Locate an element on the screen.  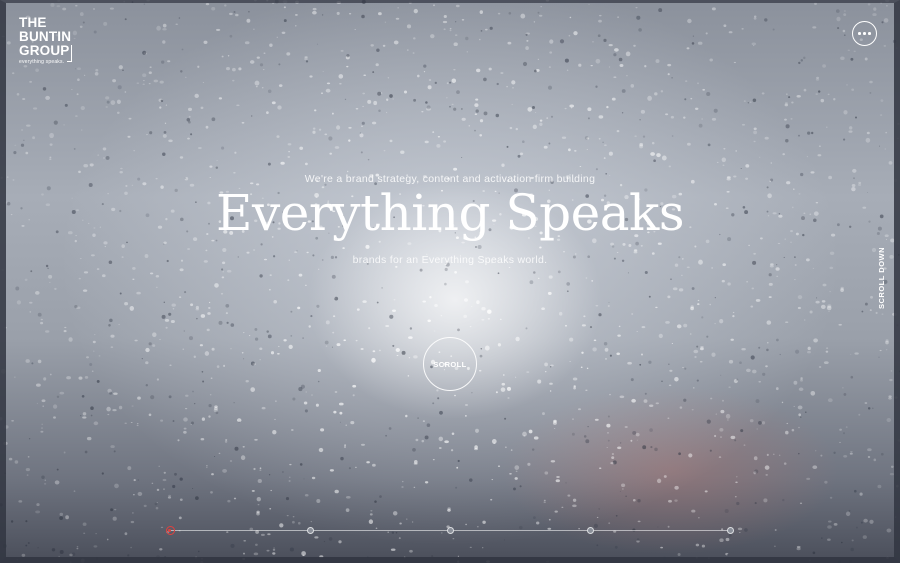
scroll-button: SCROLL is located at coordinates (450, 364).